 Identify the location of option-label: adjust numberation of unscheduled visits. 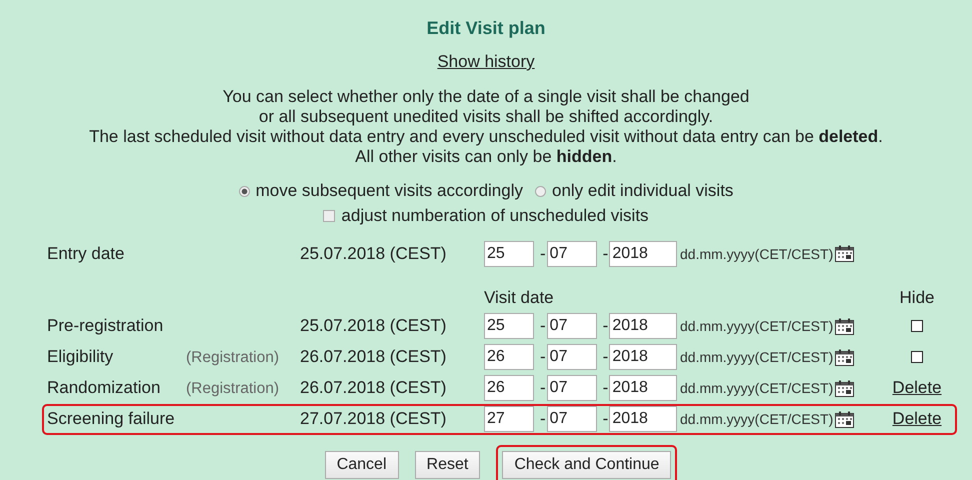
(495, 215).